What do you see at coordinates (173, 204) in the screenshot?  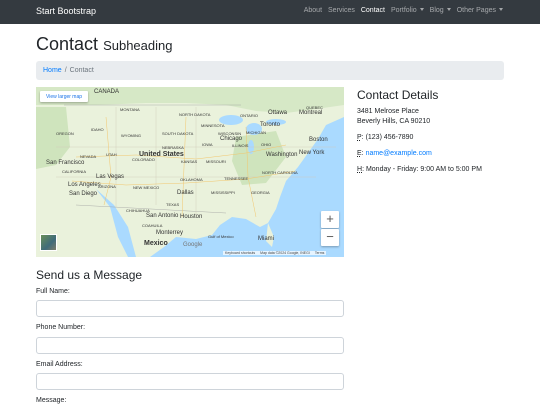 I see `map-label-texas: TEXAS` at bounding box center [173, 204].